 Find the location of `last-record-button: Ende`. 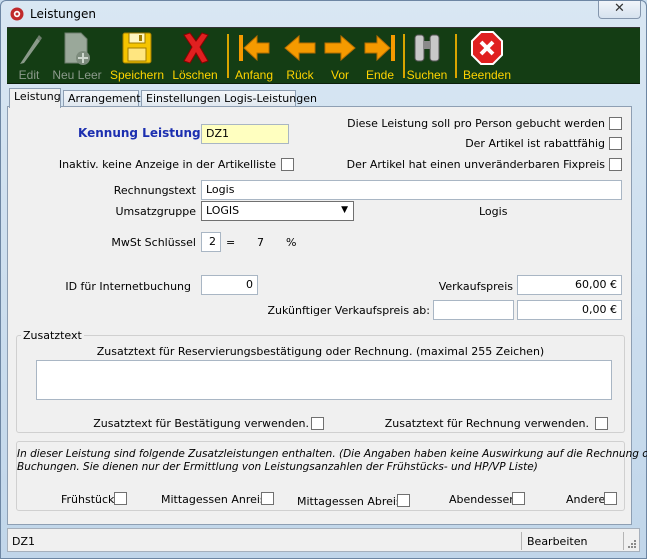

last-record-button: Ende is located at coordinates (380, 56).